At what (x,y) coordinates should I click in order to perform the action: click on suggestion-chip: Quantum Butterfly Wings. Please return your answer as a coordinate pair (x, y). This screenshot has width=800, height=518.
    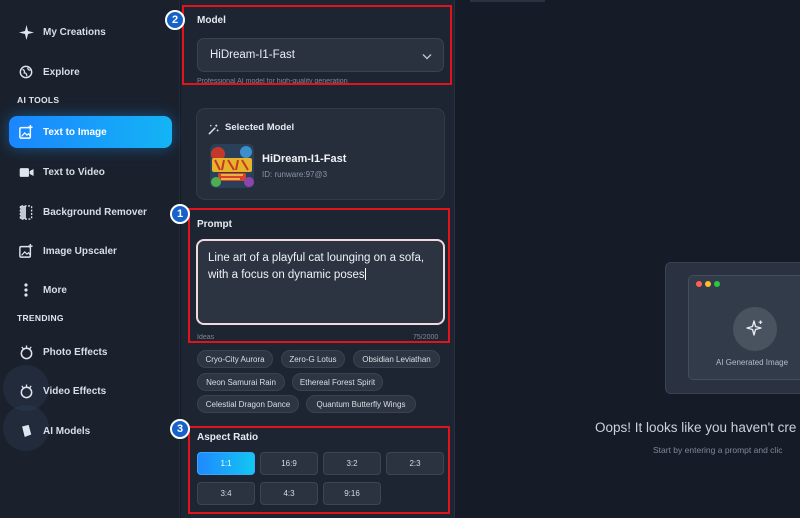
    Looking at the image, I should click on (361, 404).